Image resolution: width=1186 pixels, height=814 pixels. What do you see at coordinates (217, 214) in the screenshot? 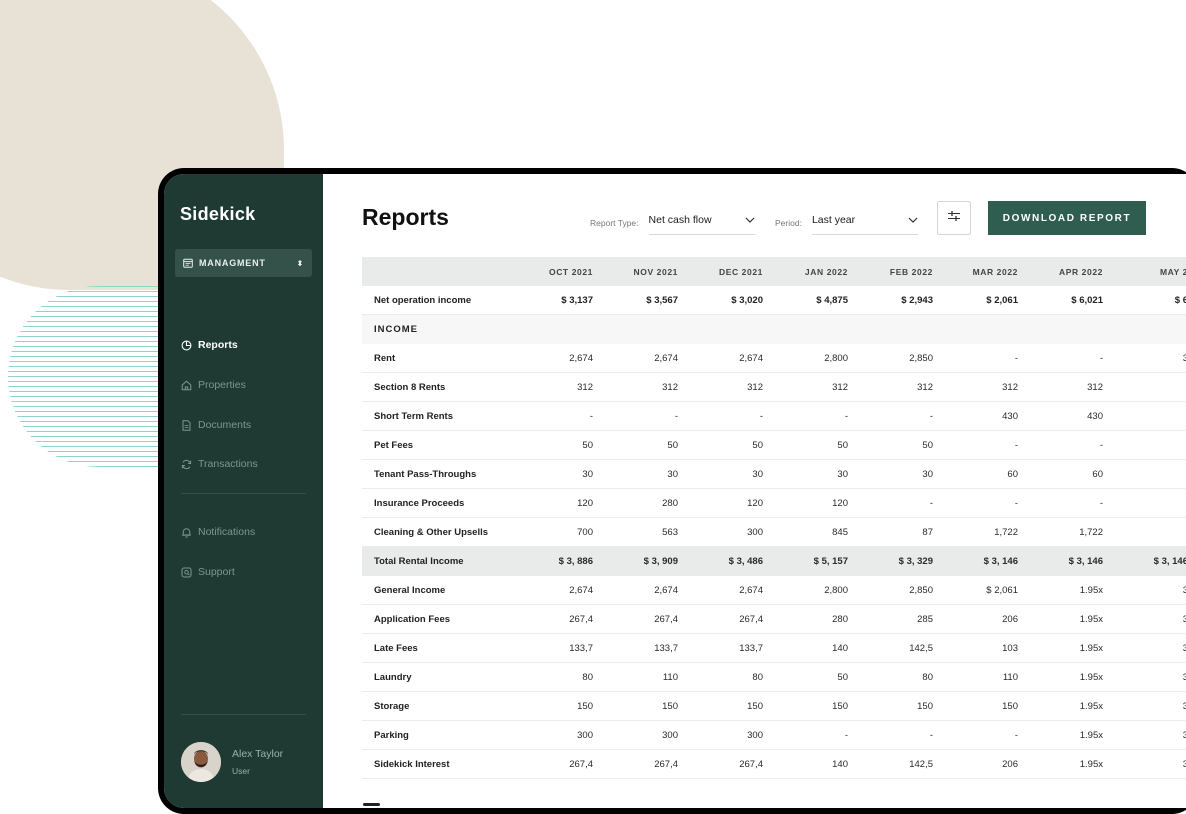
I see `brand-logo: Sidekick` at bounding box center [217, 214].